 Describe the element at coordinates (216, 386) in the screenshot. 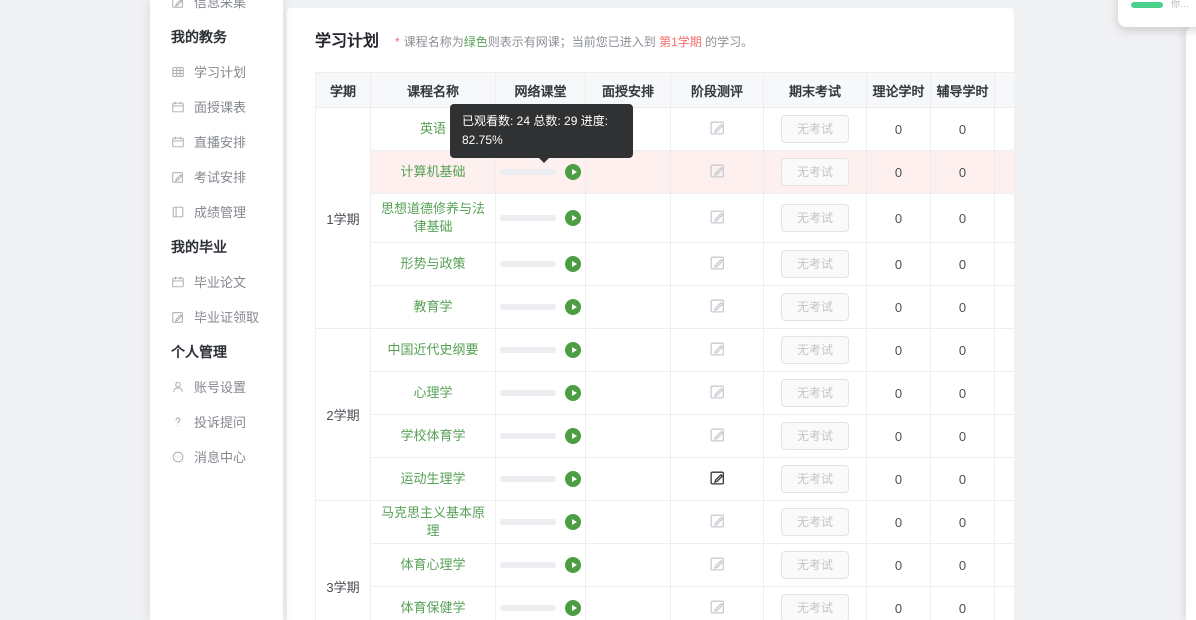

I see `sidebar-item: 账号设置` at that location.